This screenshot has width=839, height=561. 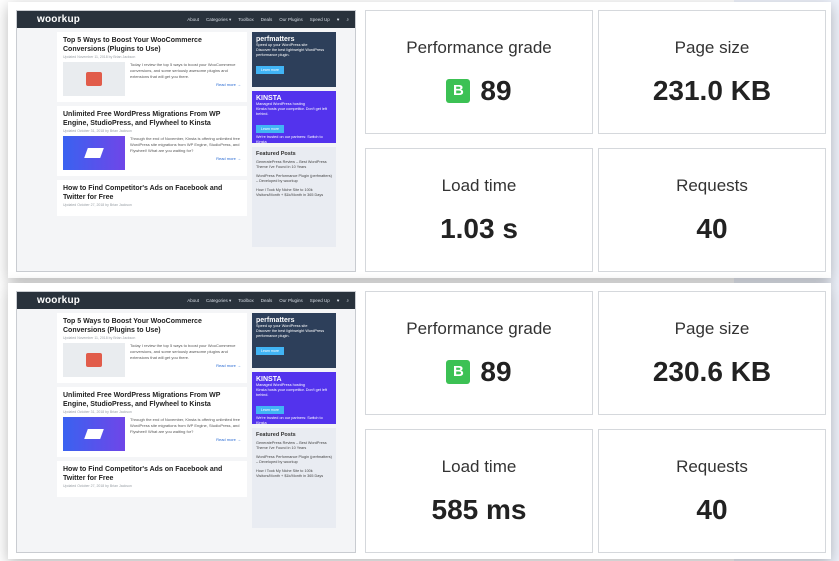 What do you see at coordinates (712, 72) in the screenshot?
I see `page-size-card: Page size 231.0 KB` at bounding box center [712, 72].